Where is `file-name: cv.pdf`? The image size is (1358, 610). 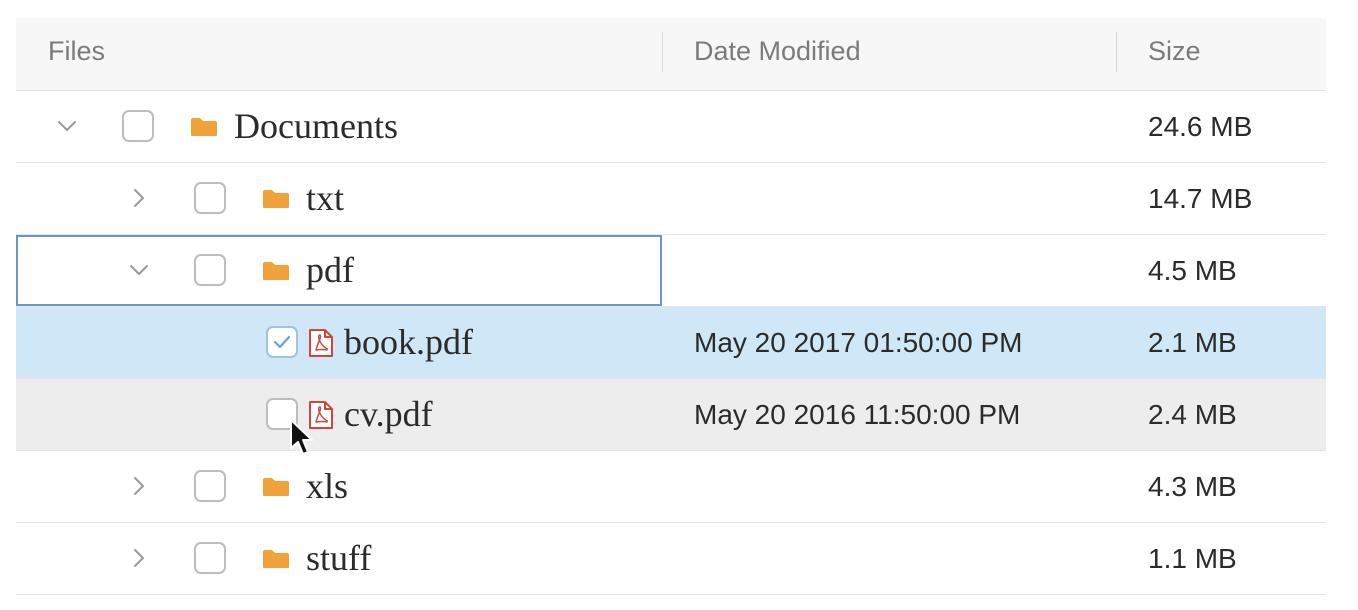 file-name: cv.pdf is located at coordinates (388, 414).